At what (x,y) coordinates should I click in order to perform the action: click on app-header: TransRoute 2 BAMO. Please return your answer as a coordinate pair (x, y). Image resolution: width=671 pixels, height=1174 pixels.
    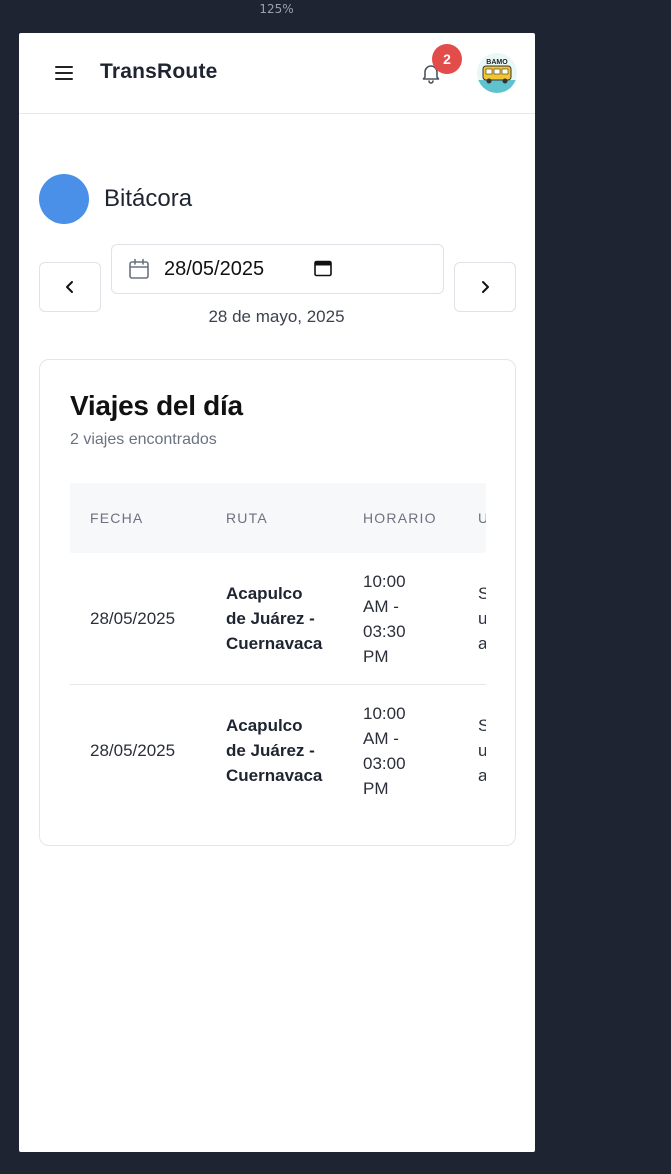
    Looking at the image, I should click on (277, 73).